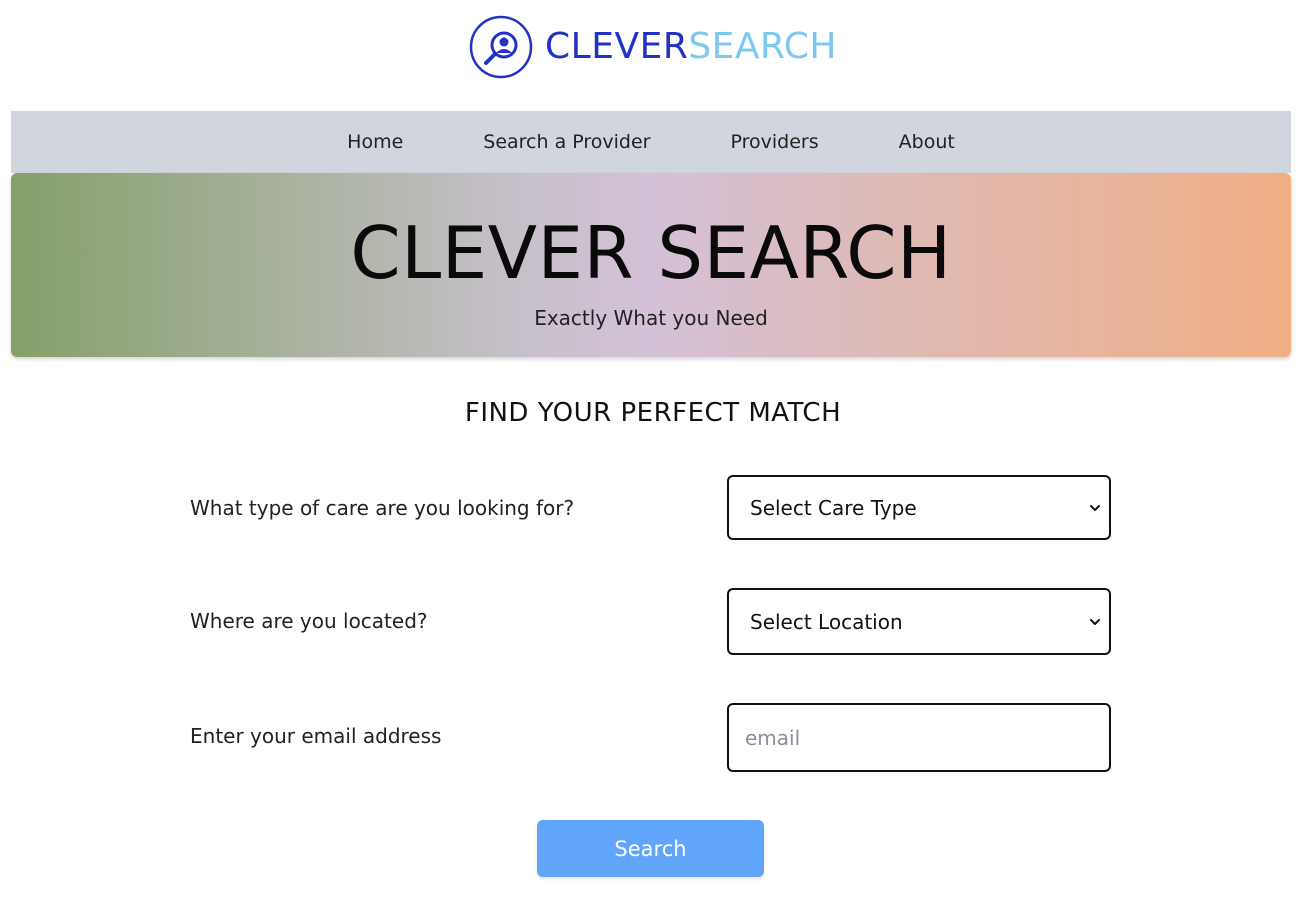  Describe the element at coordinates (309, 621) in the screenshot. I see `location-label: Where are you located?` at that location.